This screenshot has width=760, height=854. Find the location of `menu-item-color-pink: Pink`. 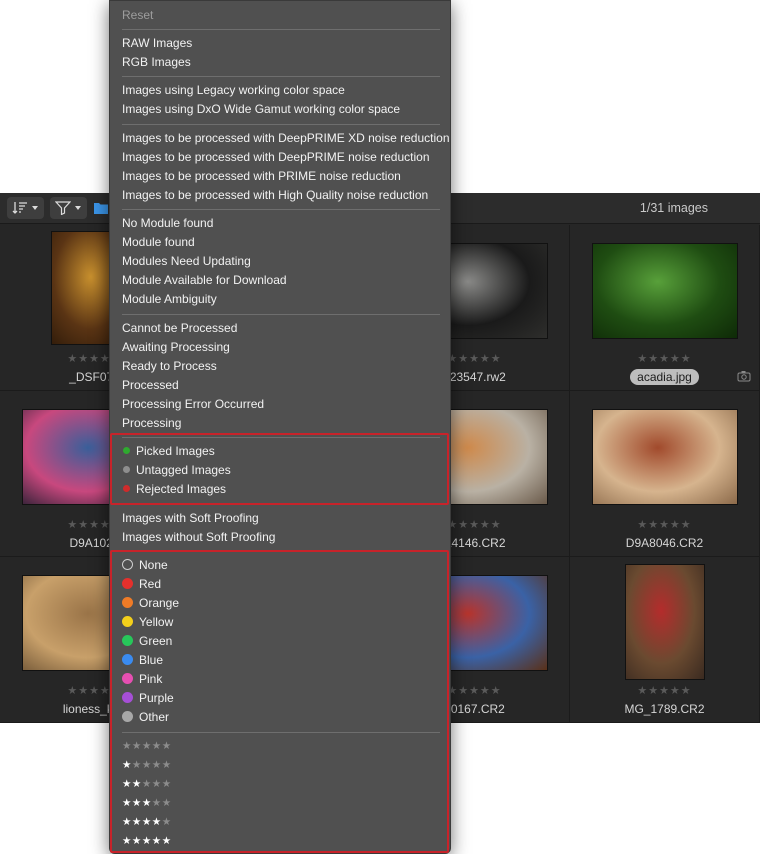

menu-item-color-pink: Pink is located at coordinates (142, 679).